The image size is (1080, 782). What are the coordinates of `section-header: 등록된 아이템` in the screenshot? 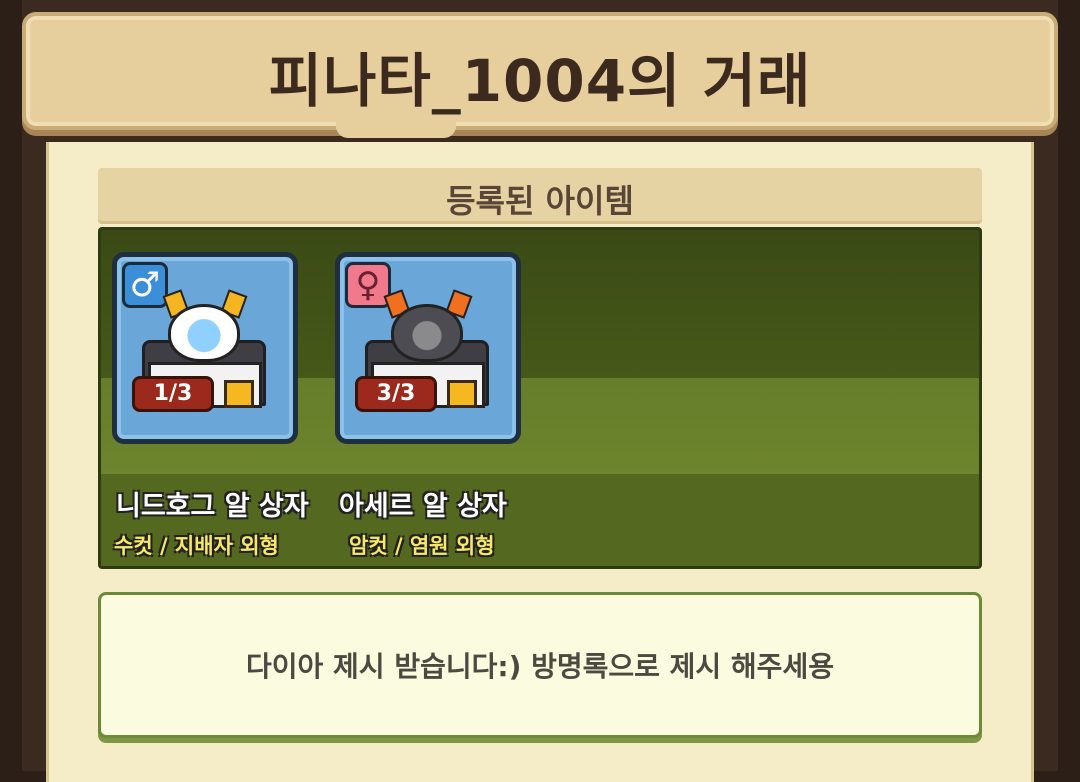 It's located at (540, 196).